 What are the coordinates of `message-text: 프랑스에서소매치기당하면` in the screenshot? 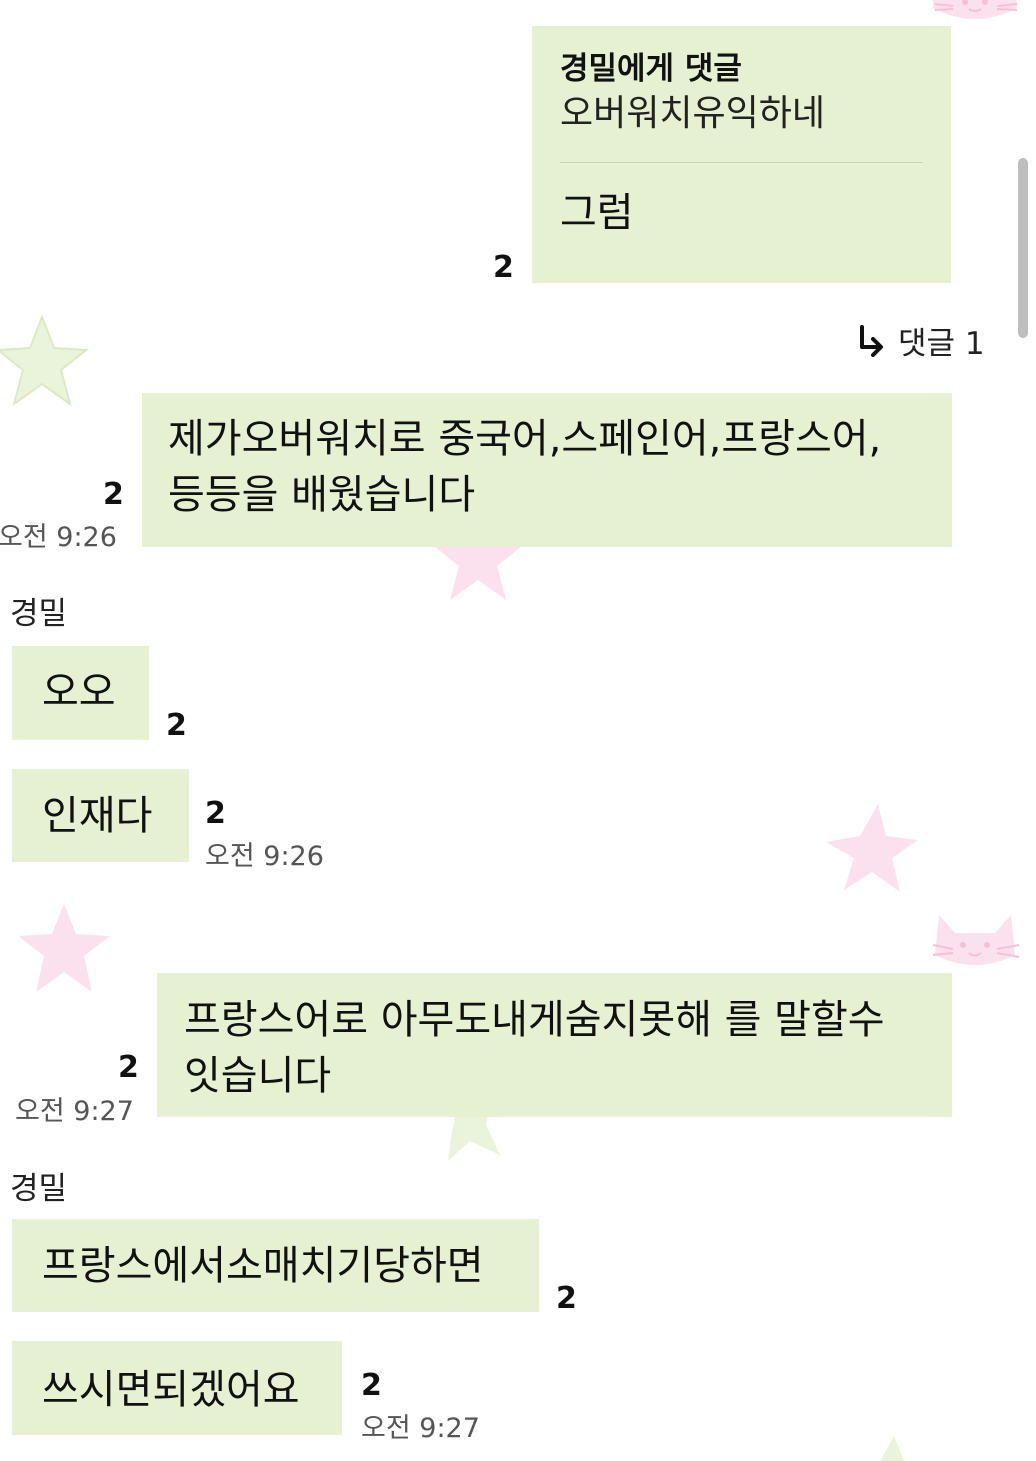 It's located at (263, 1266).